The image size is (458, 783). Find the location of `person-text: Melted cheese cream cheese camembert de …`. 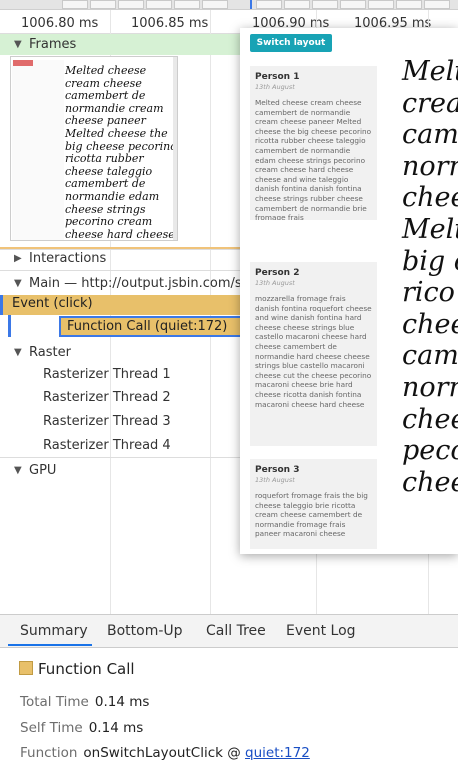

person-text: Melted cheese cream cheese camembert de … is located at coordinates (313, 159).